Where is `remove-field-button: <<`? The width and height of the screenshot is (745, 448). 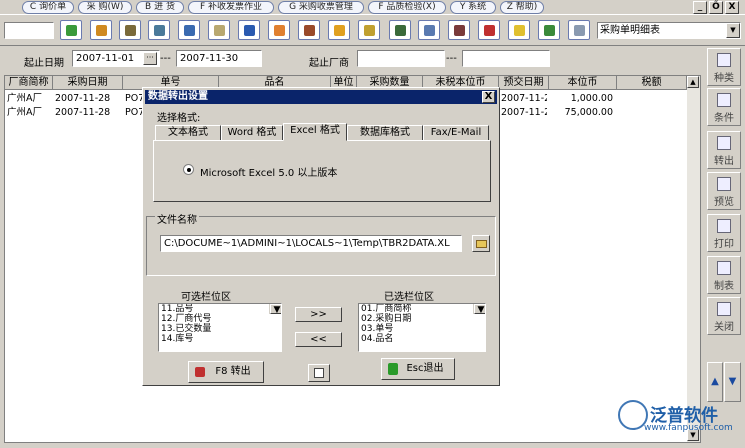 remove-field-button: << is located at coordinates (318, 339).